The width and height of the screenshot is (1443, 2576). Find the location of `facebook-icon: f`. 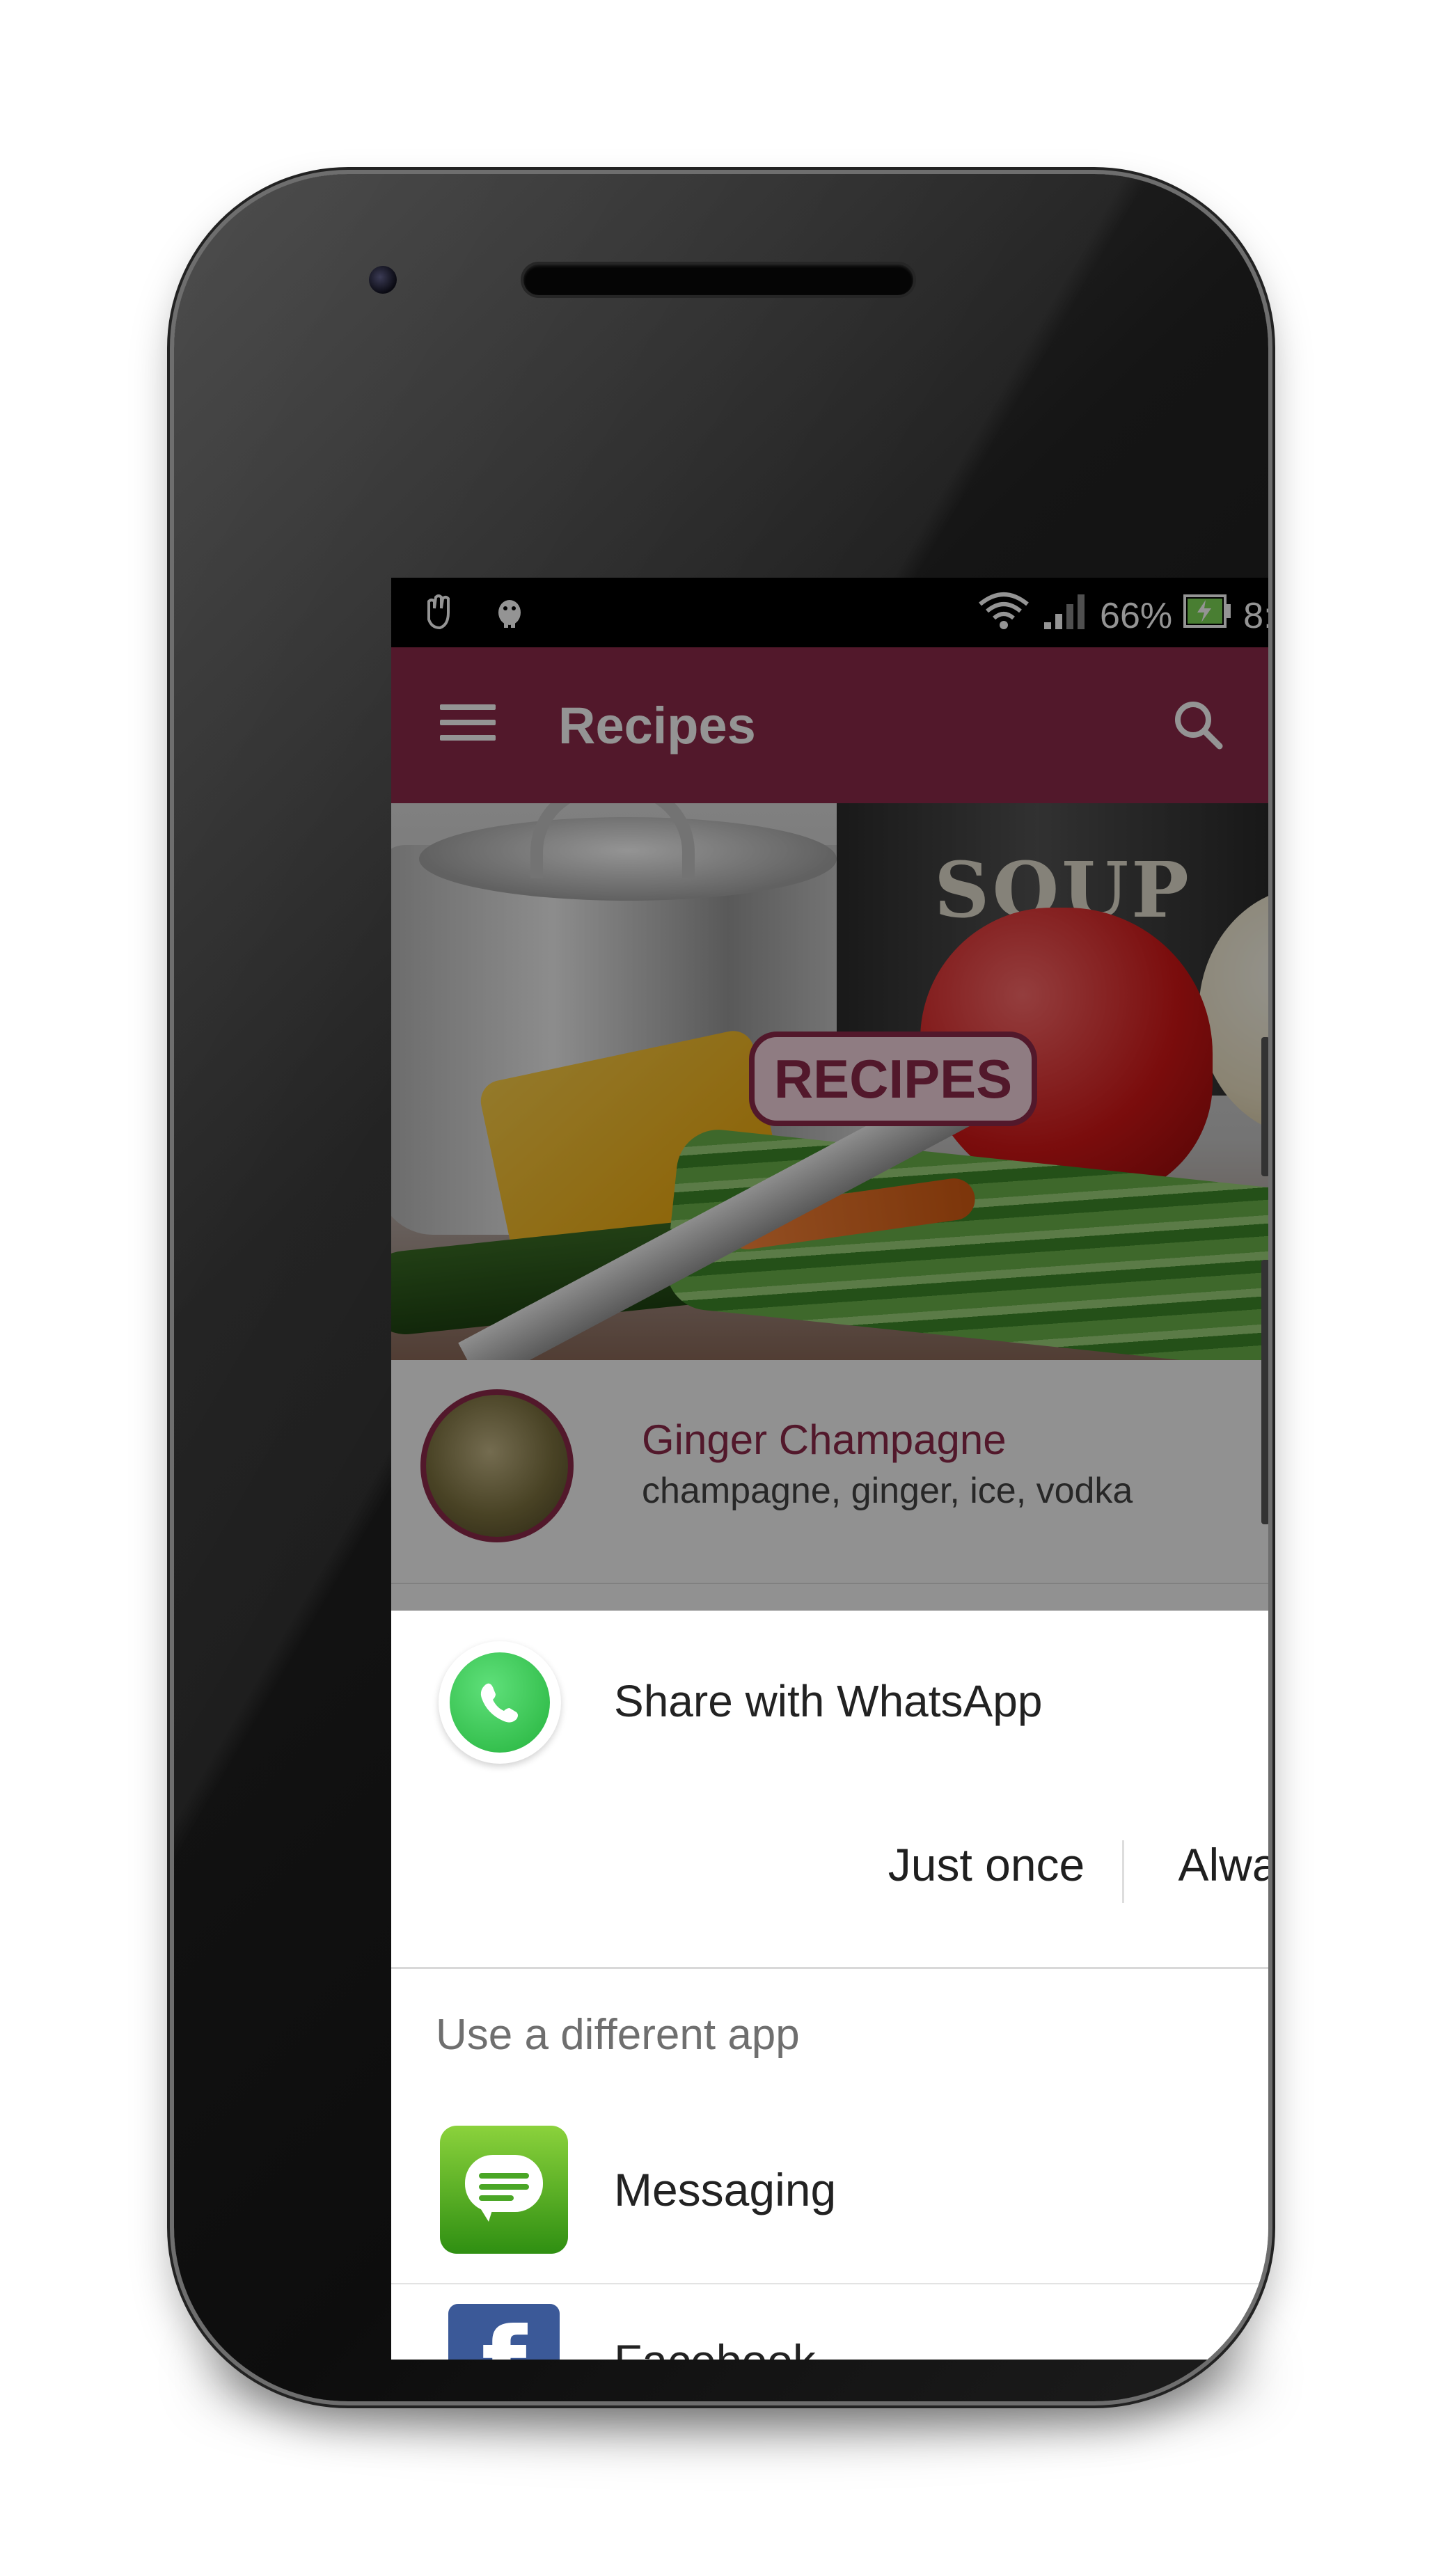

facebook-icon: f is located at coordinates (504, 2332).